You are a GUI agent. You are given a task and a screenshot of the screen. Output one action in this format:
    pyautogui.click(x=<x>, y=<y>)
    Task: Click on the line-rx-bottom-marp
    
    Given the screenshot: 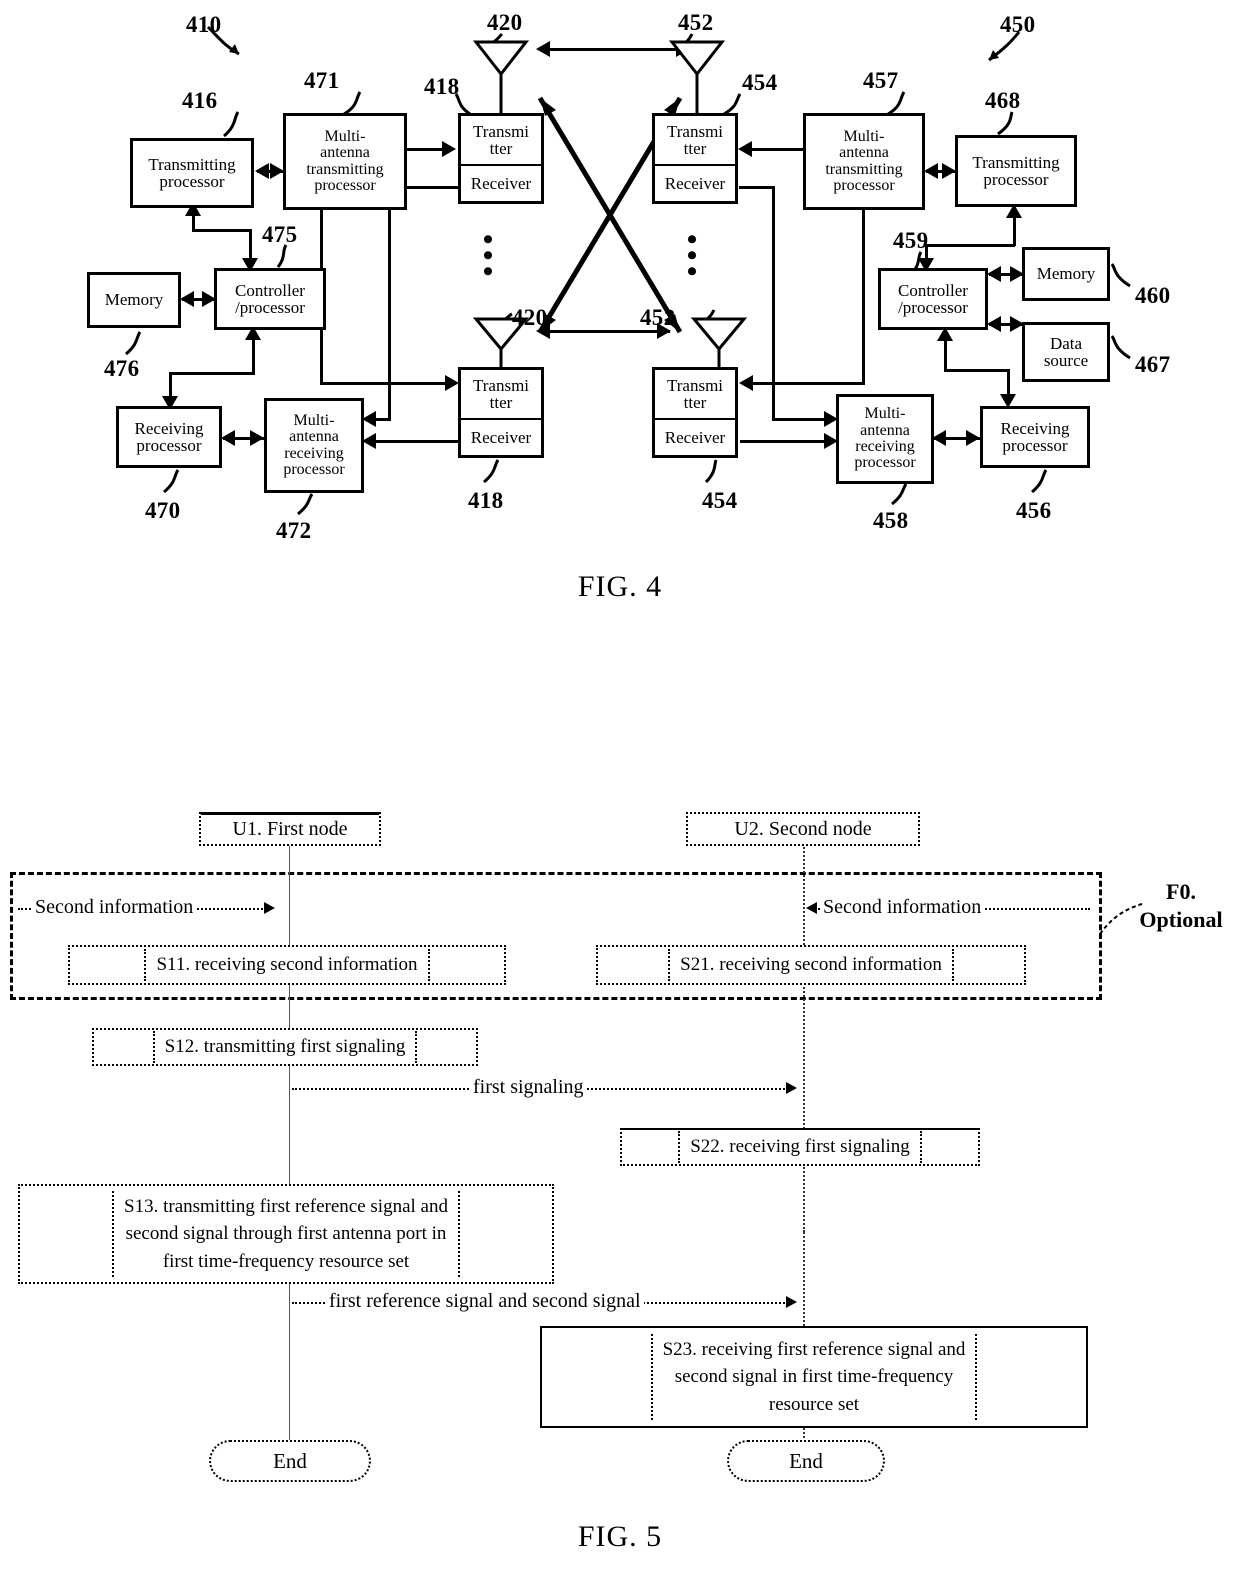 What is the action you would take?
    pyautogui.click(x=413, y=441)
    